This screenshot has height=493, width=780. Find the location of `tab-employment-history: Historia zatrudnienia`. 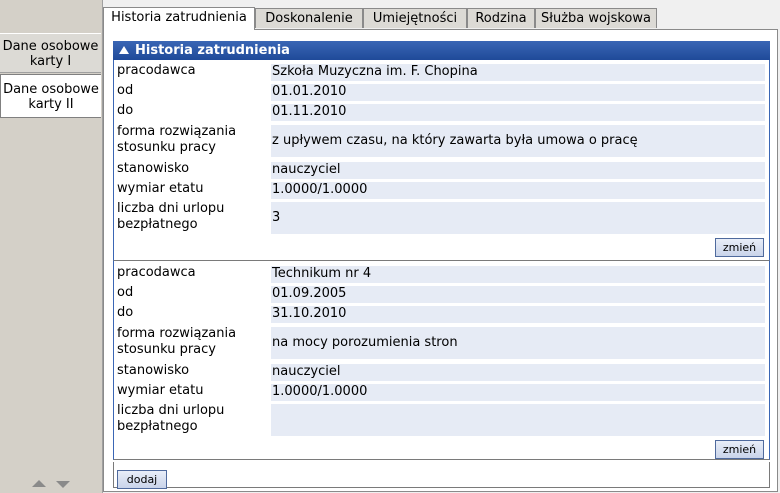

tab-employment-history: Historia zatrudnienia is located at coordinates (179, 18).